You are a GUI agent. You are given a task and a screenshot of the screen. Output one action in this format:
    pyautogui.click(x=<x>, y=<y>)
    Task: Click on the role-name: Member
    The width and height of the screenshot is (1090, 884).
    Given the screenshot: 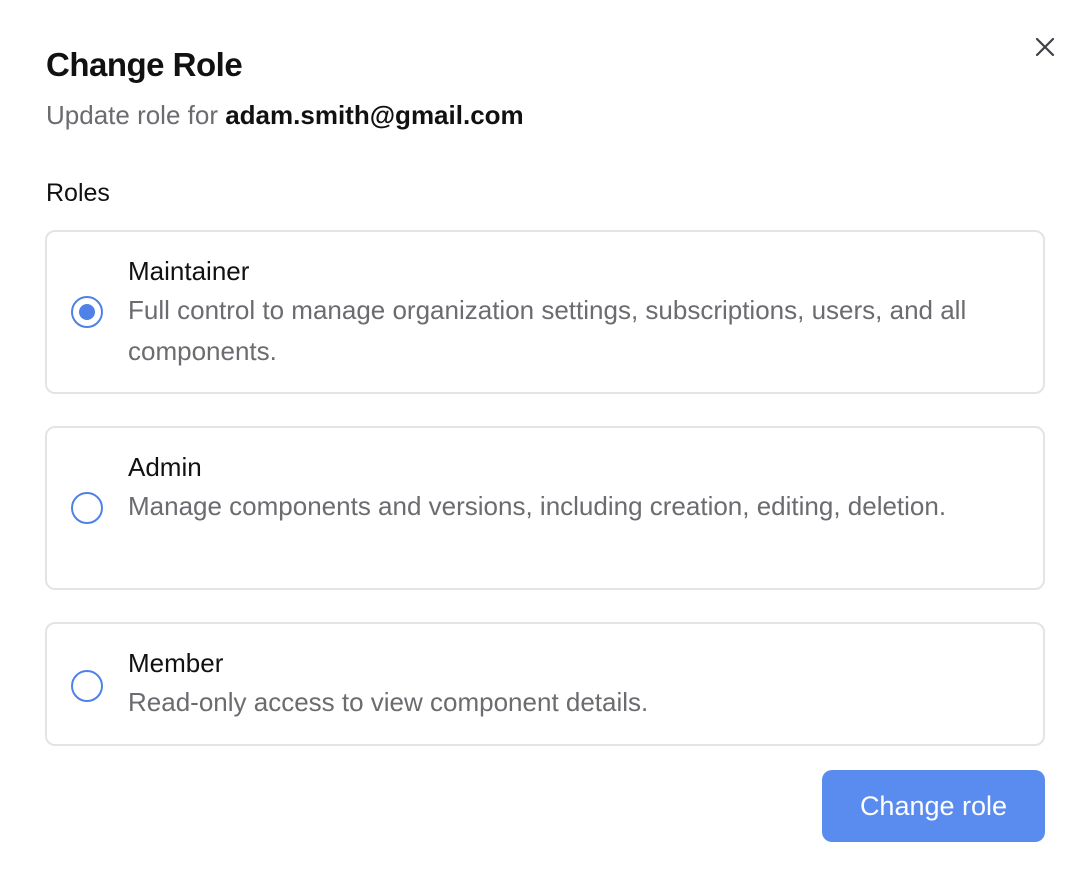 What is the action you would take?
    pyautogui.click(x=176, y=663)
    